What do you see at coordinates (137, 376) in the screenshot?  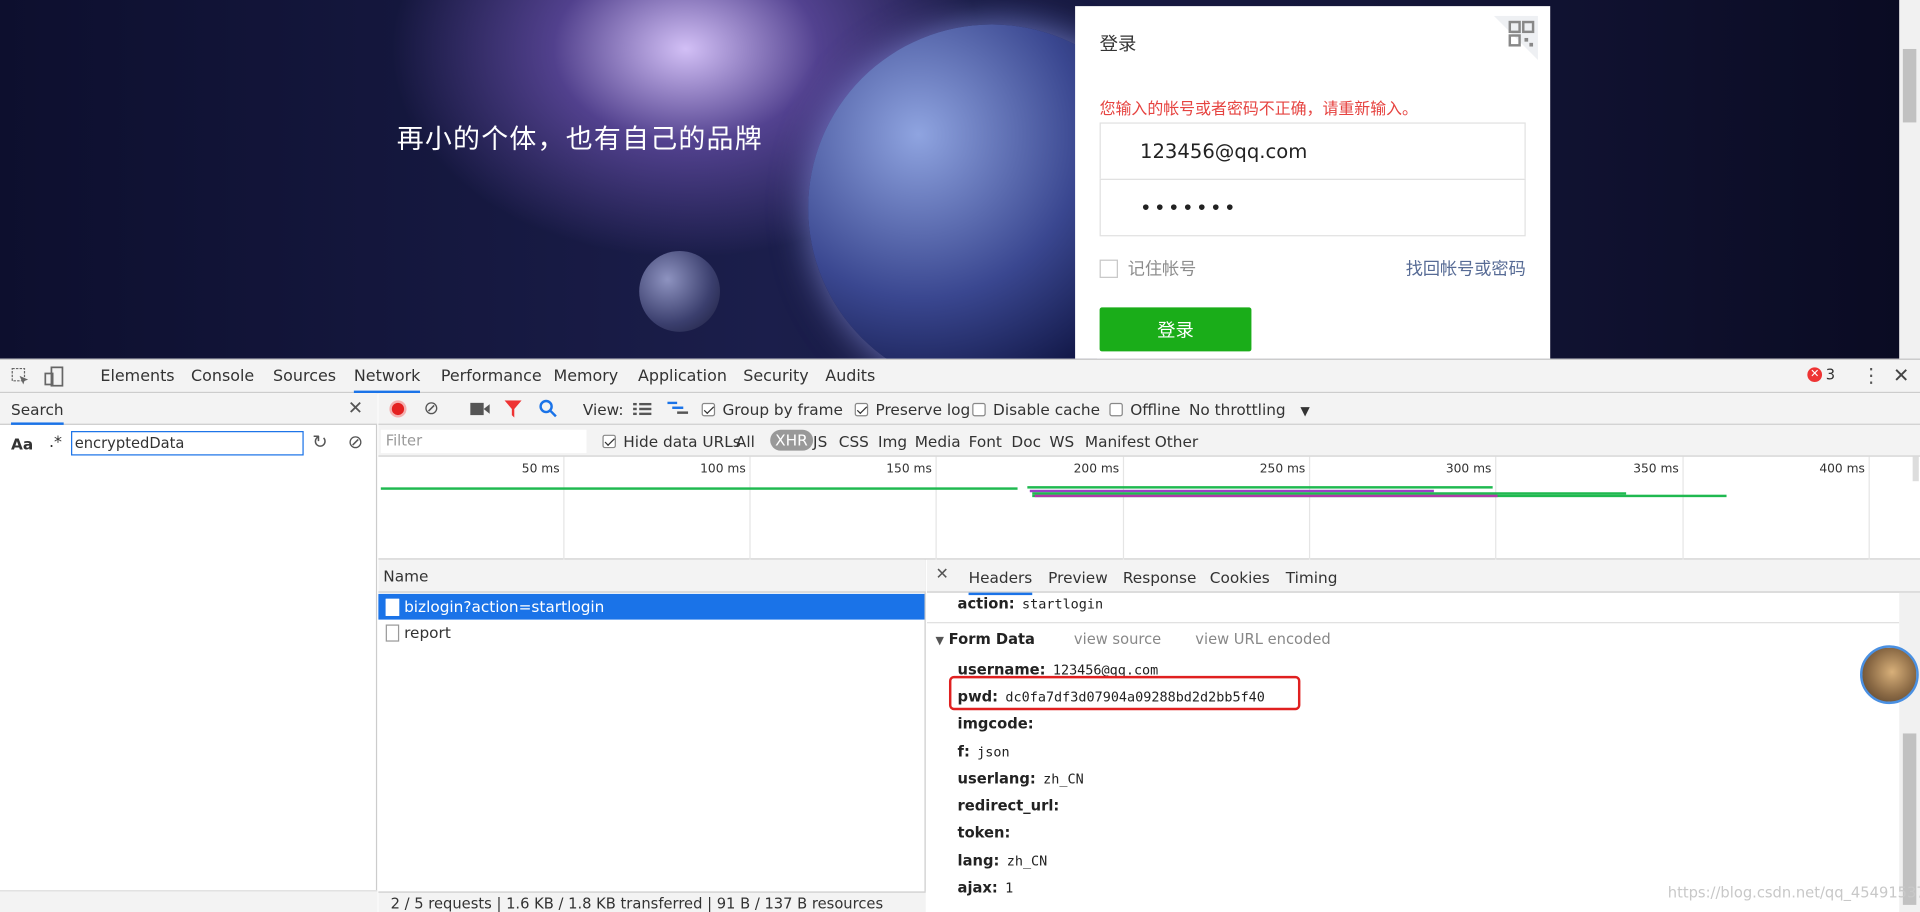 I see `tab-elements: Elements` at bounding box center [137, 376].